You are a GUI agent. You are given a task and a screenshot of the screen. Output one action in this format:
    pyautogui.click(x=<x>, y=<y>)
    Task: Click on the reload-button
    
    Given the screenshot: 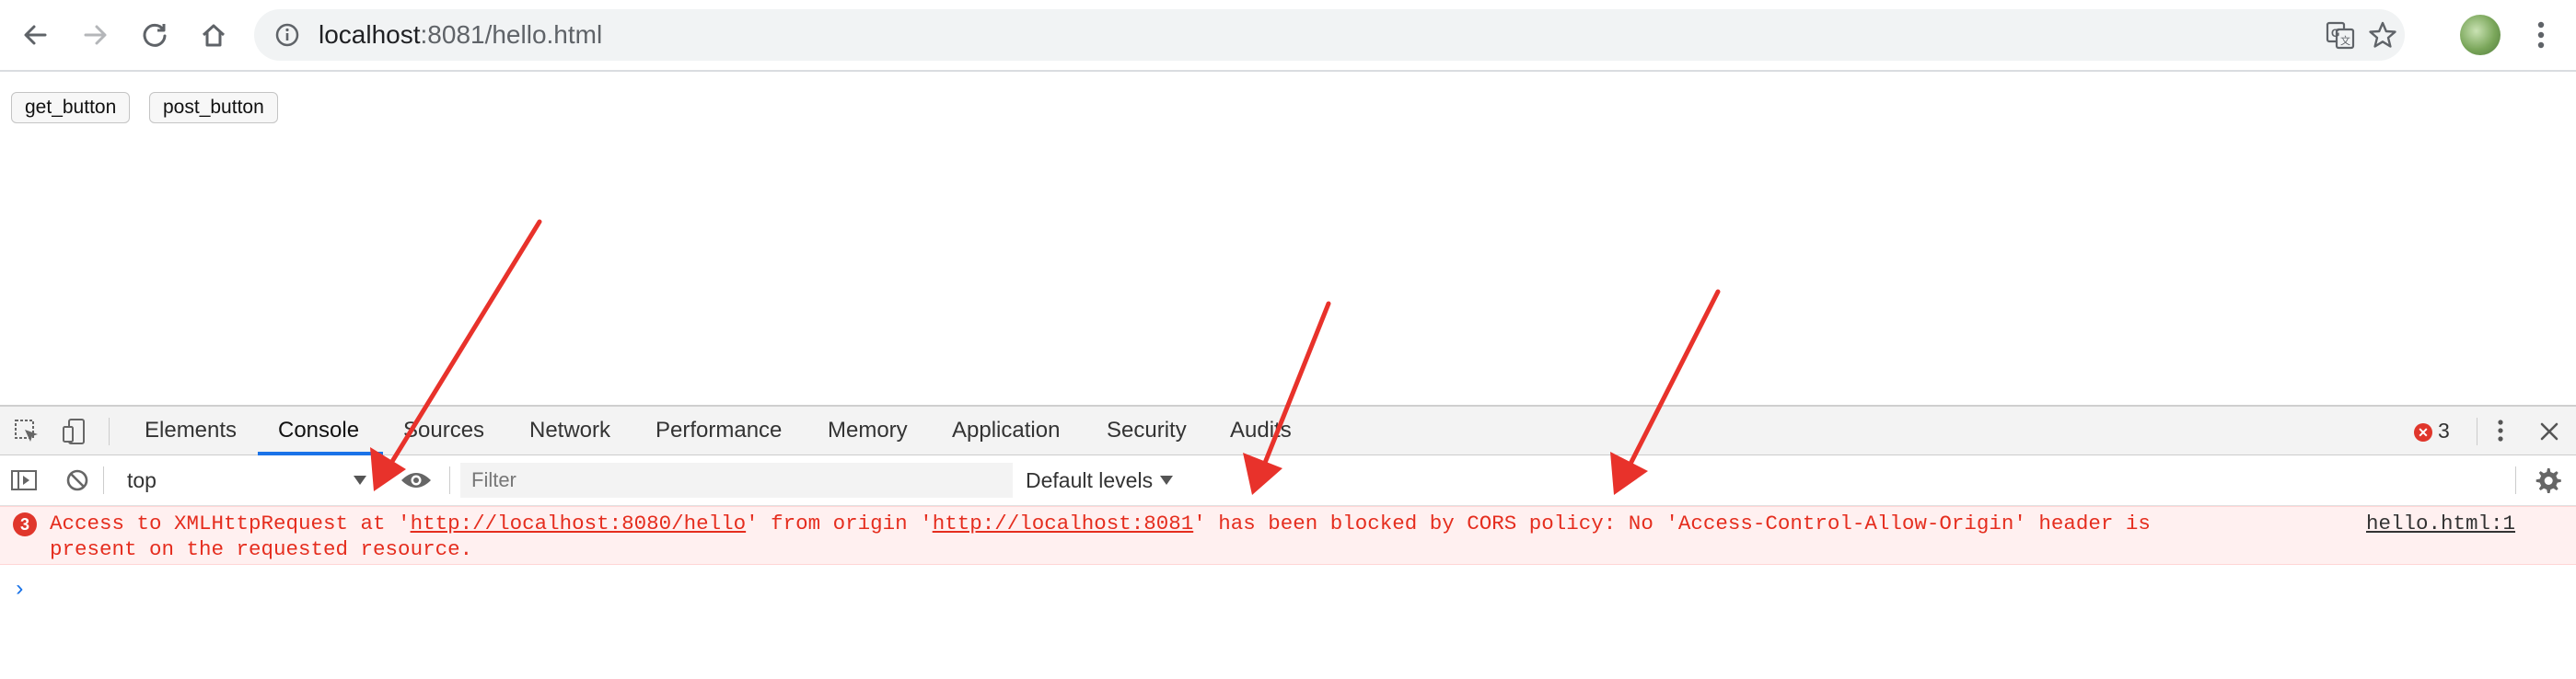 What is the action you would take?
    pyautogui.click(x=154, y=35)
    